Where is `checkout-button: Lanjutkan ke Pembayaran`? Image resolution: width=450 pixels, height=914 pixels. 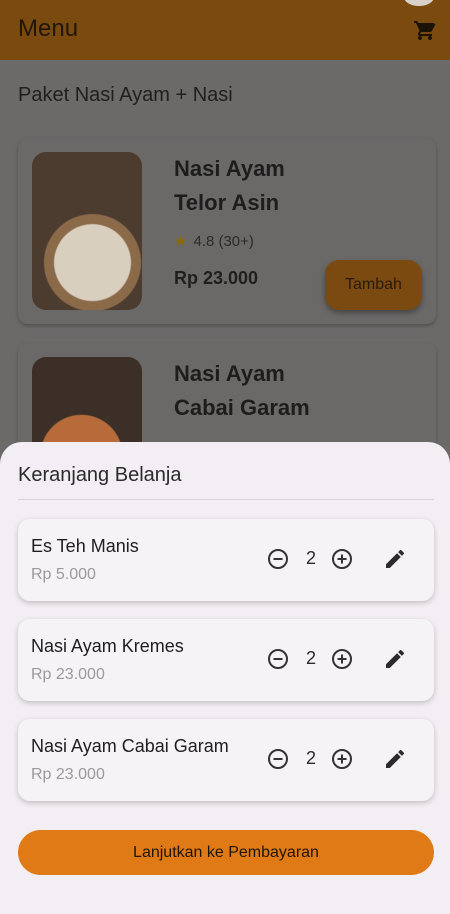 checkout-button: Lanjutkan ke Pembayaran is located at coordinates (226, 852).